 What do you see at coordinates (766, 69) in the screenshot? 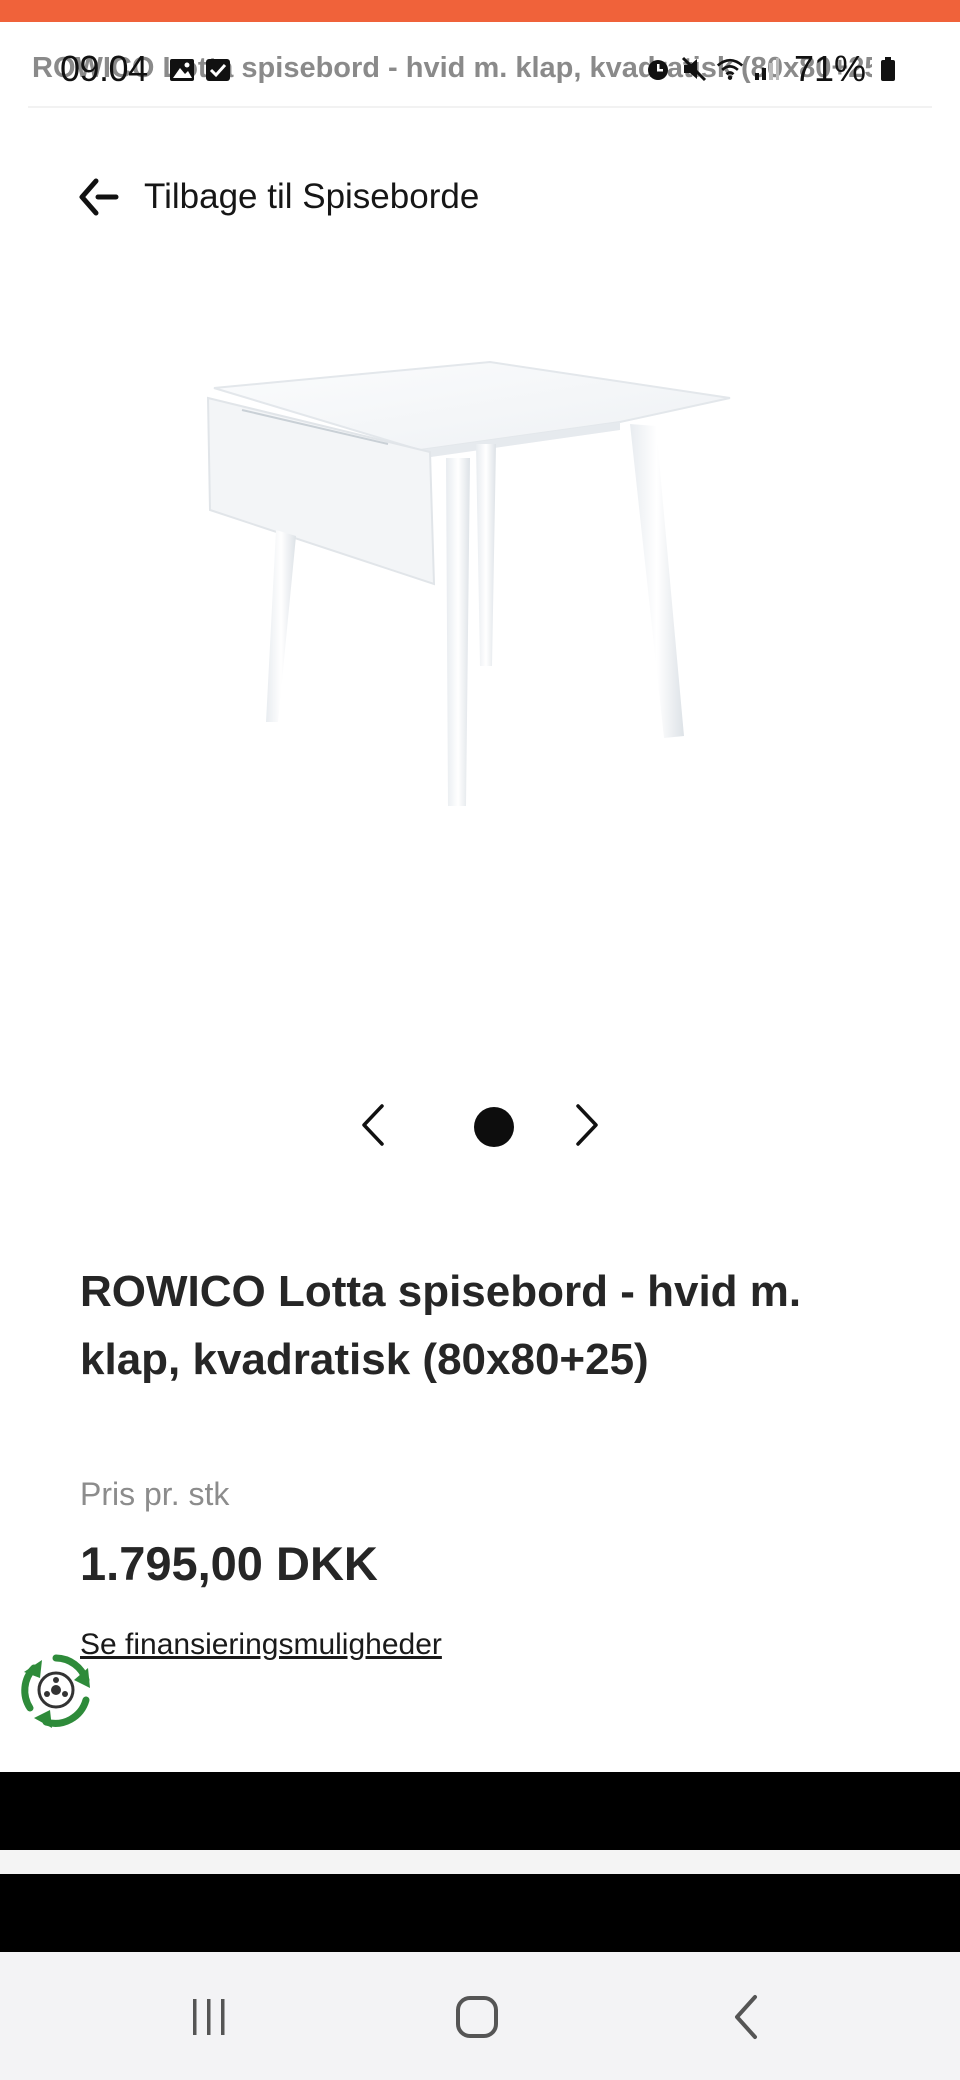
I see `signal-icon` at bounding box center [766, 69].